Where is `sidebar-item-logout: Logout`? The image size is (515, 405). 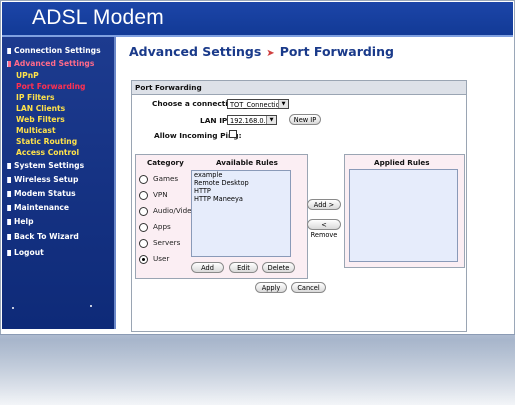 sidebar-item-logout: Logout is located at coordinates (25, 252).